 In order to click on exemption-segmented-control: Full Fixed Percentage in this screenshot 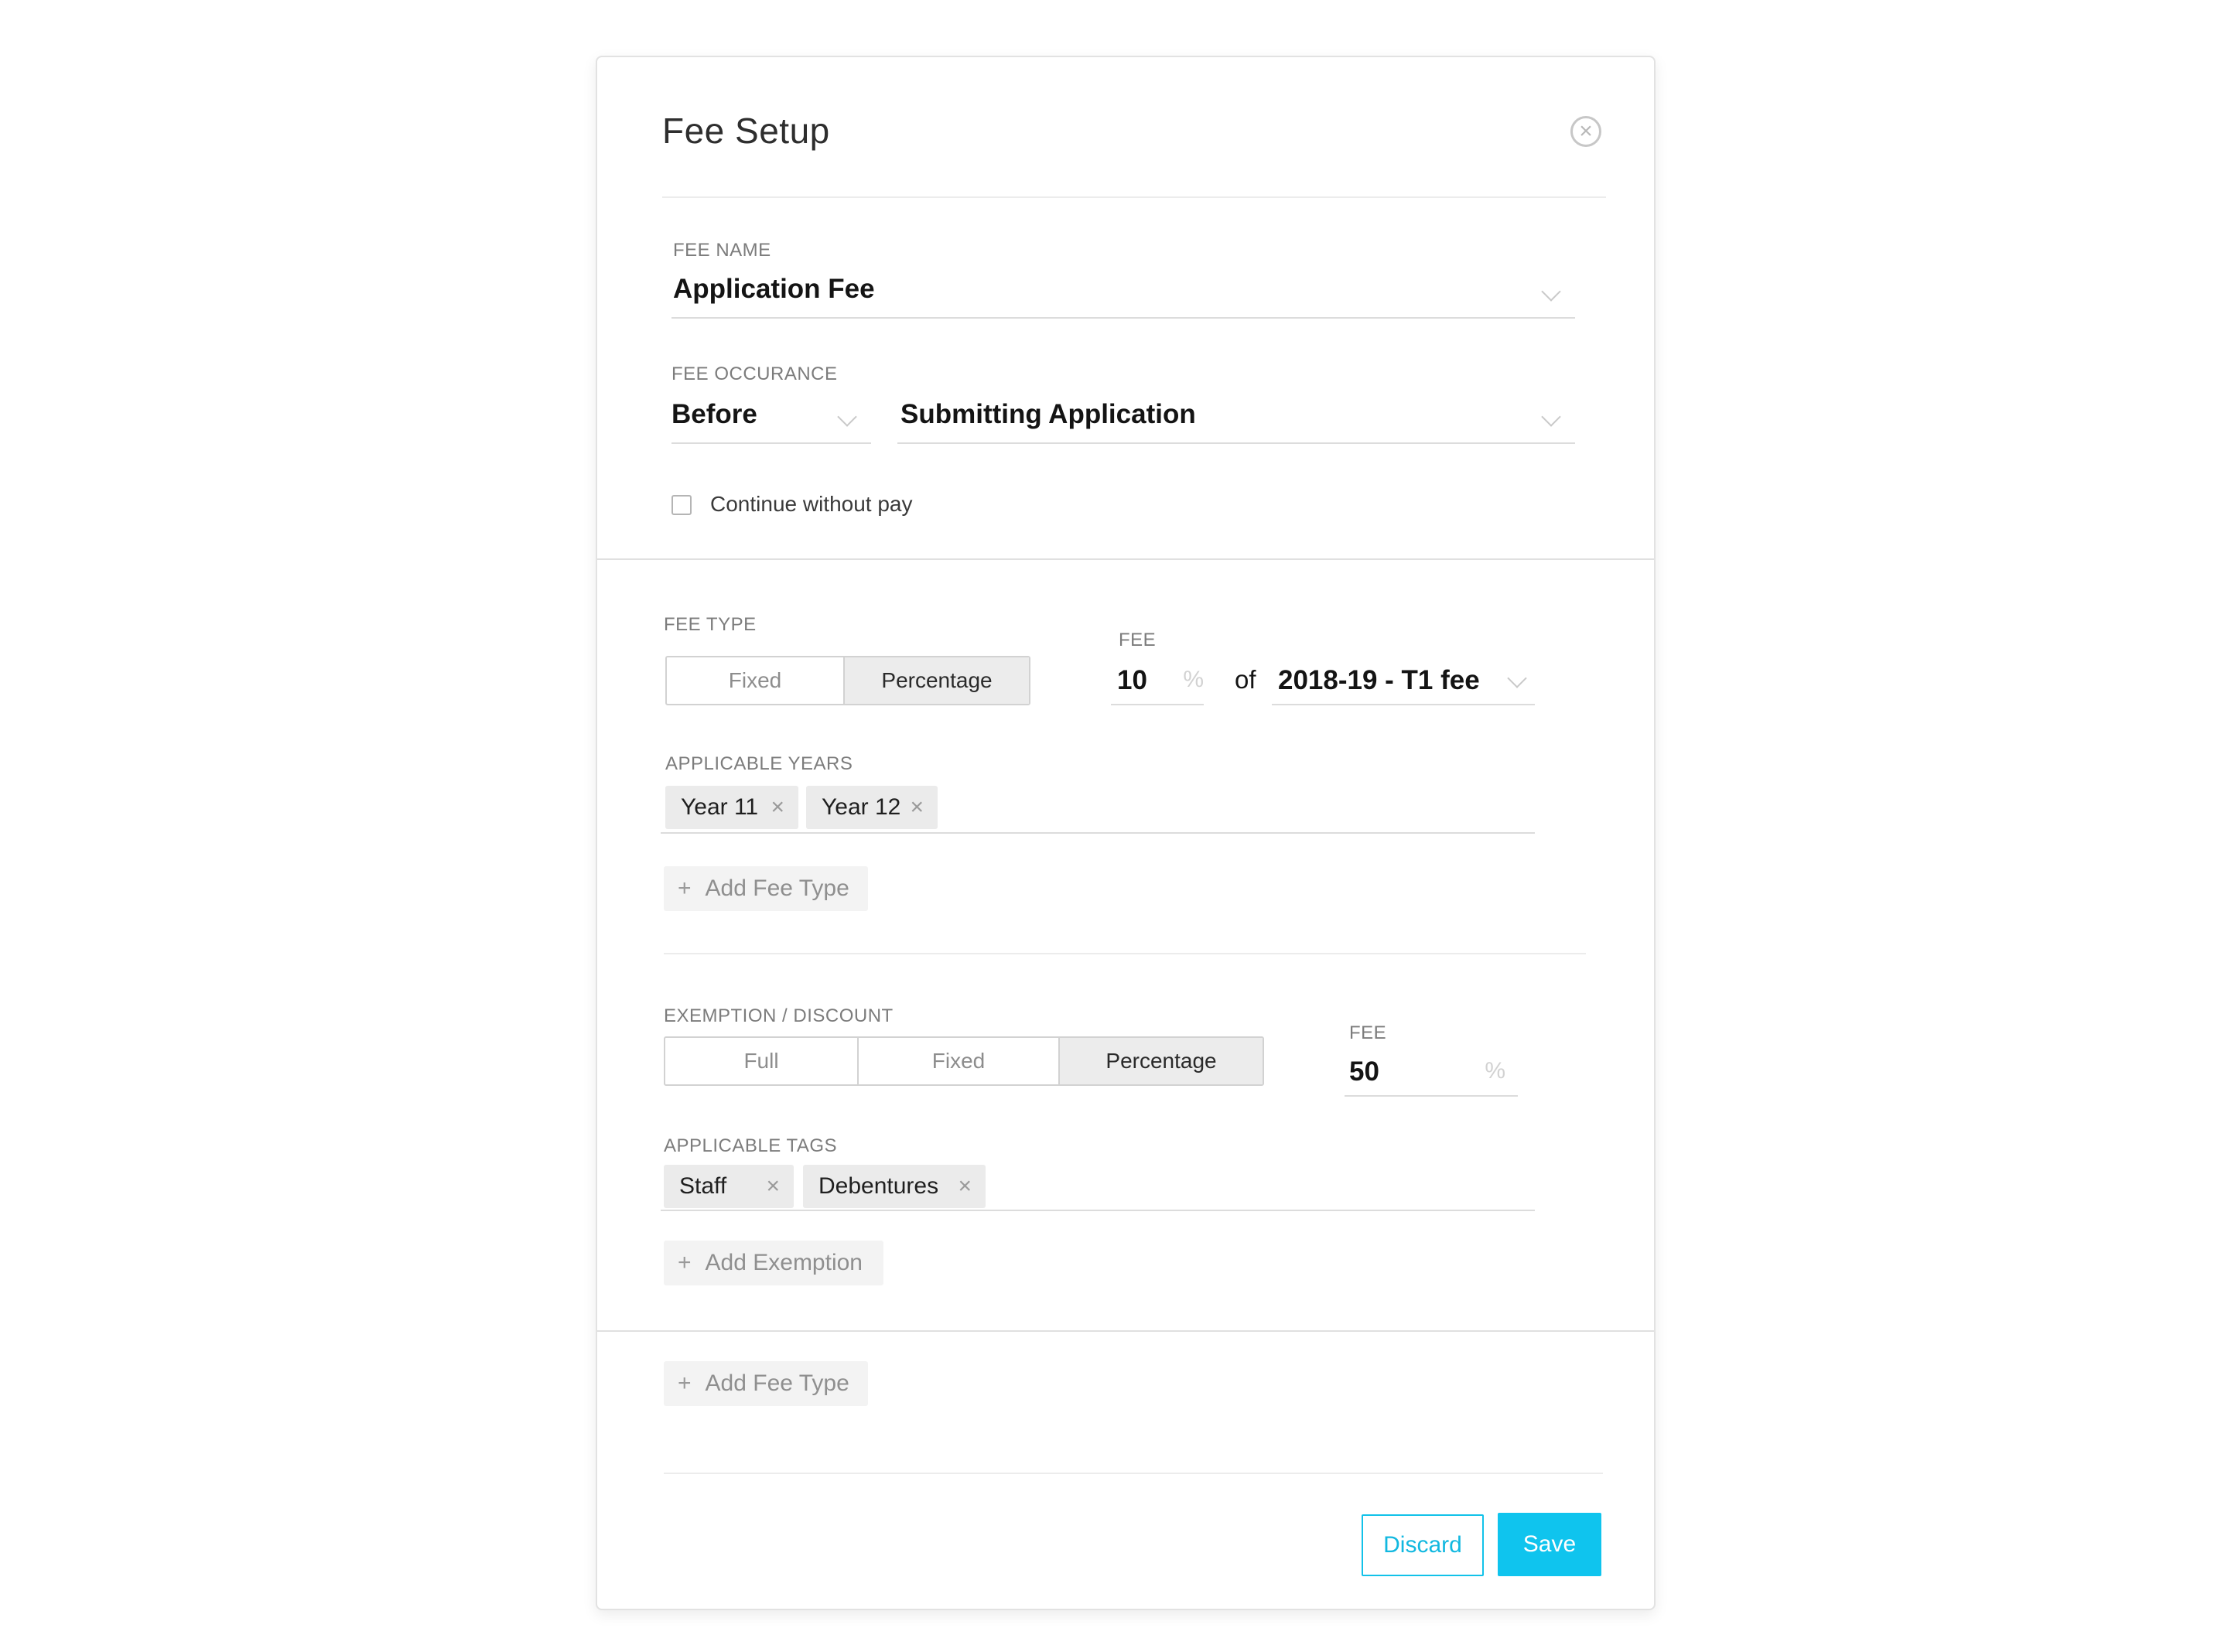, I will do `click(964, 1061)`.